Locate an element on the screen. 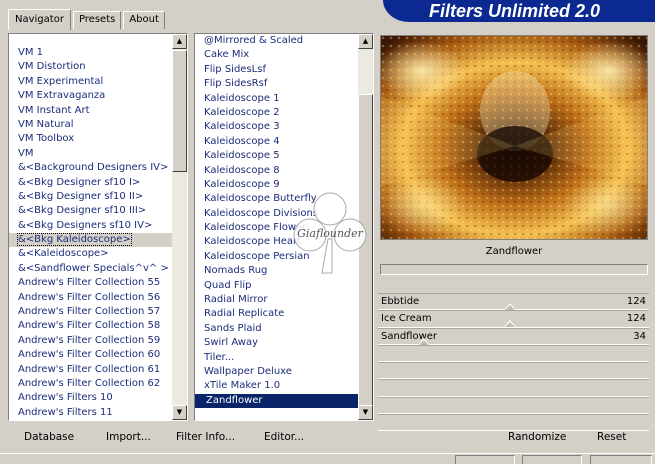 This screenshot has height=464, width=655. list-item-label: VM Natural is located at coordinates (46, 124).